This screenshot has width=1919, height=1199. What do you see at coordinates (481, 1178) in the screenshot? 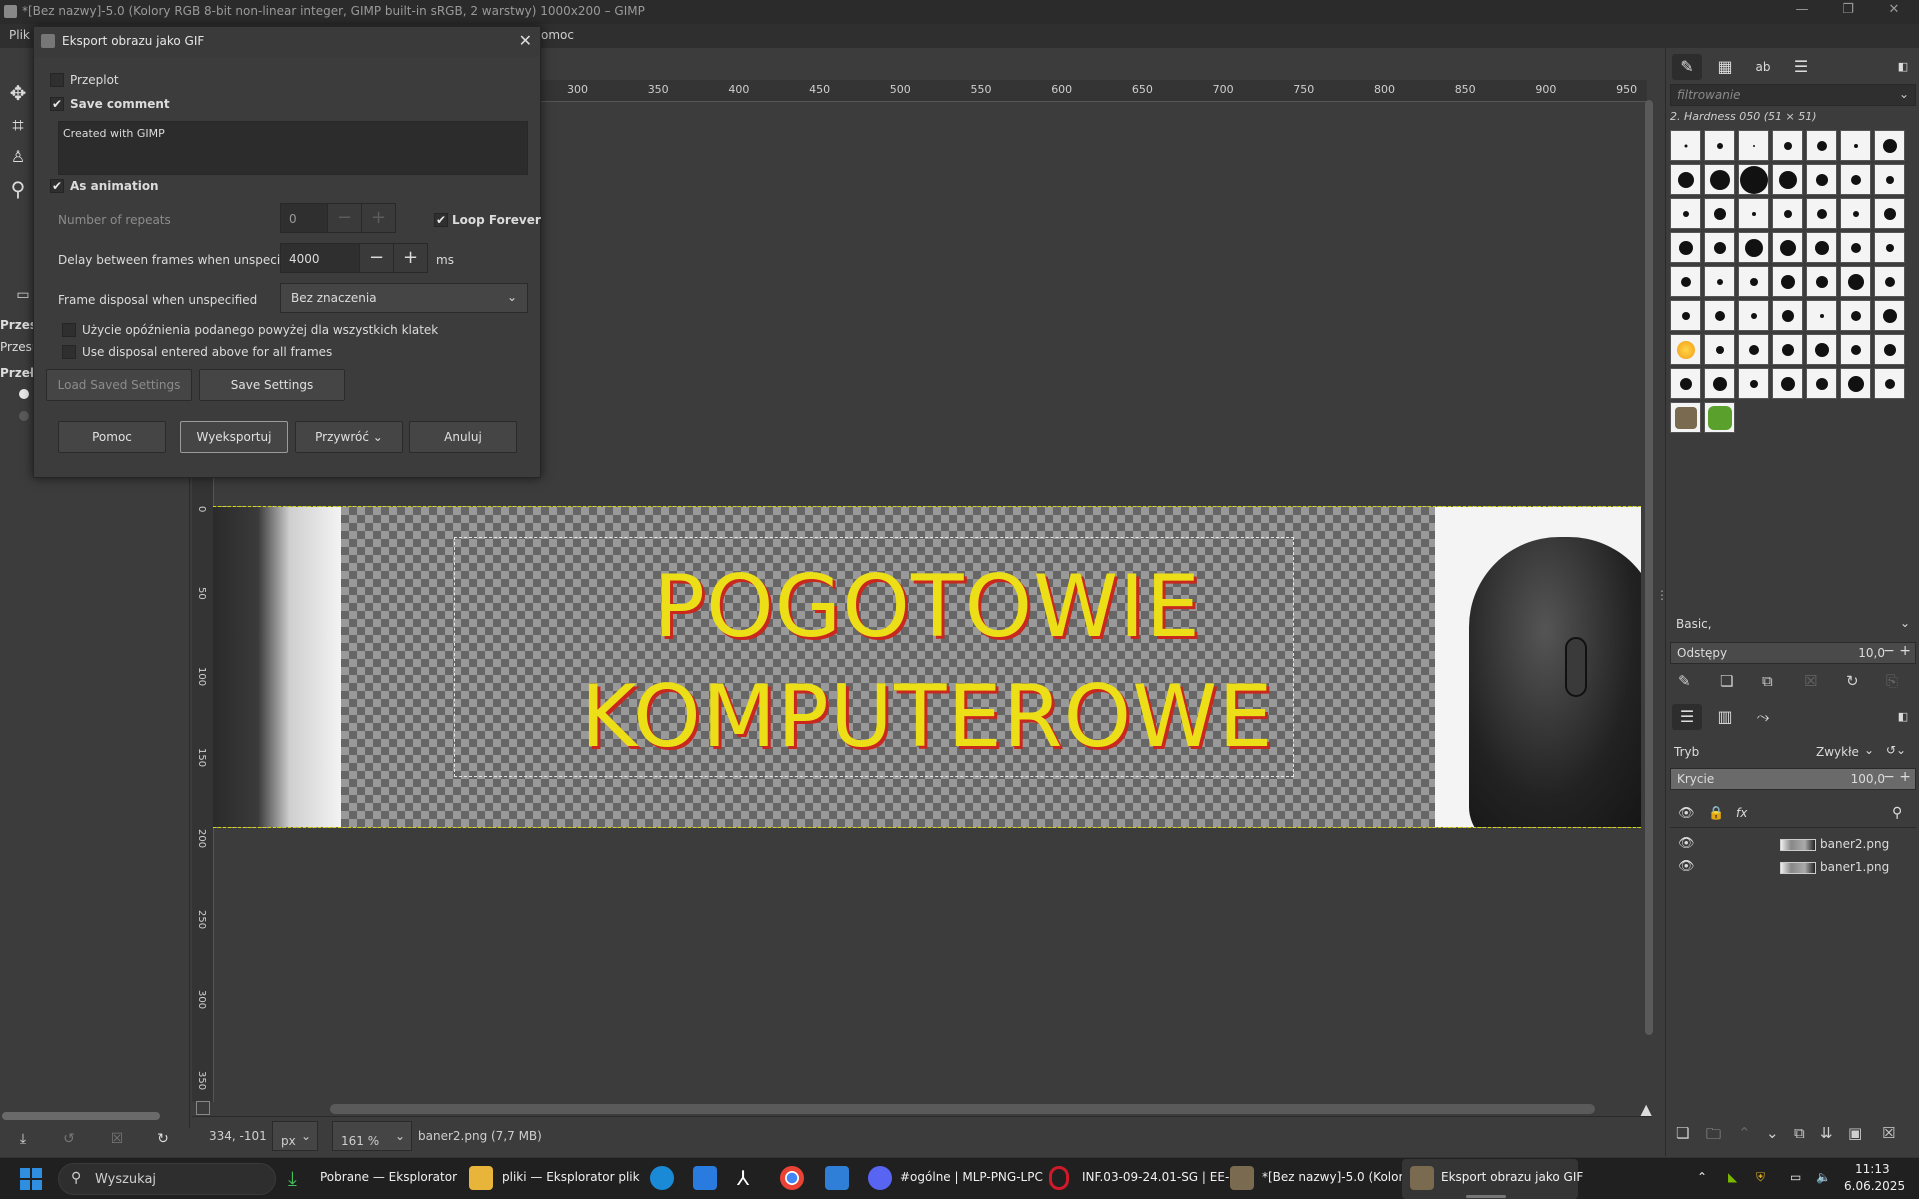
I see `folder-icon` at bounding box center [481, 1178].